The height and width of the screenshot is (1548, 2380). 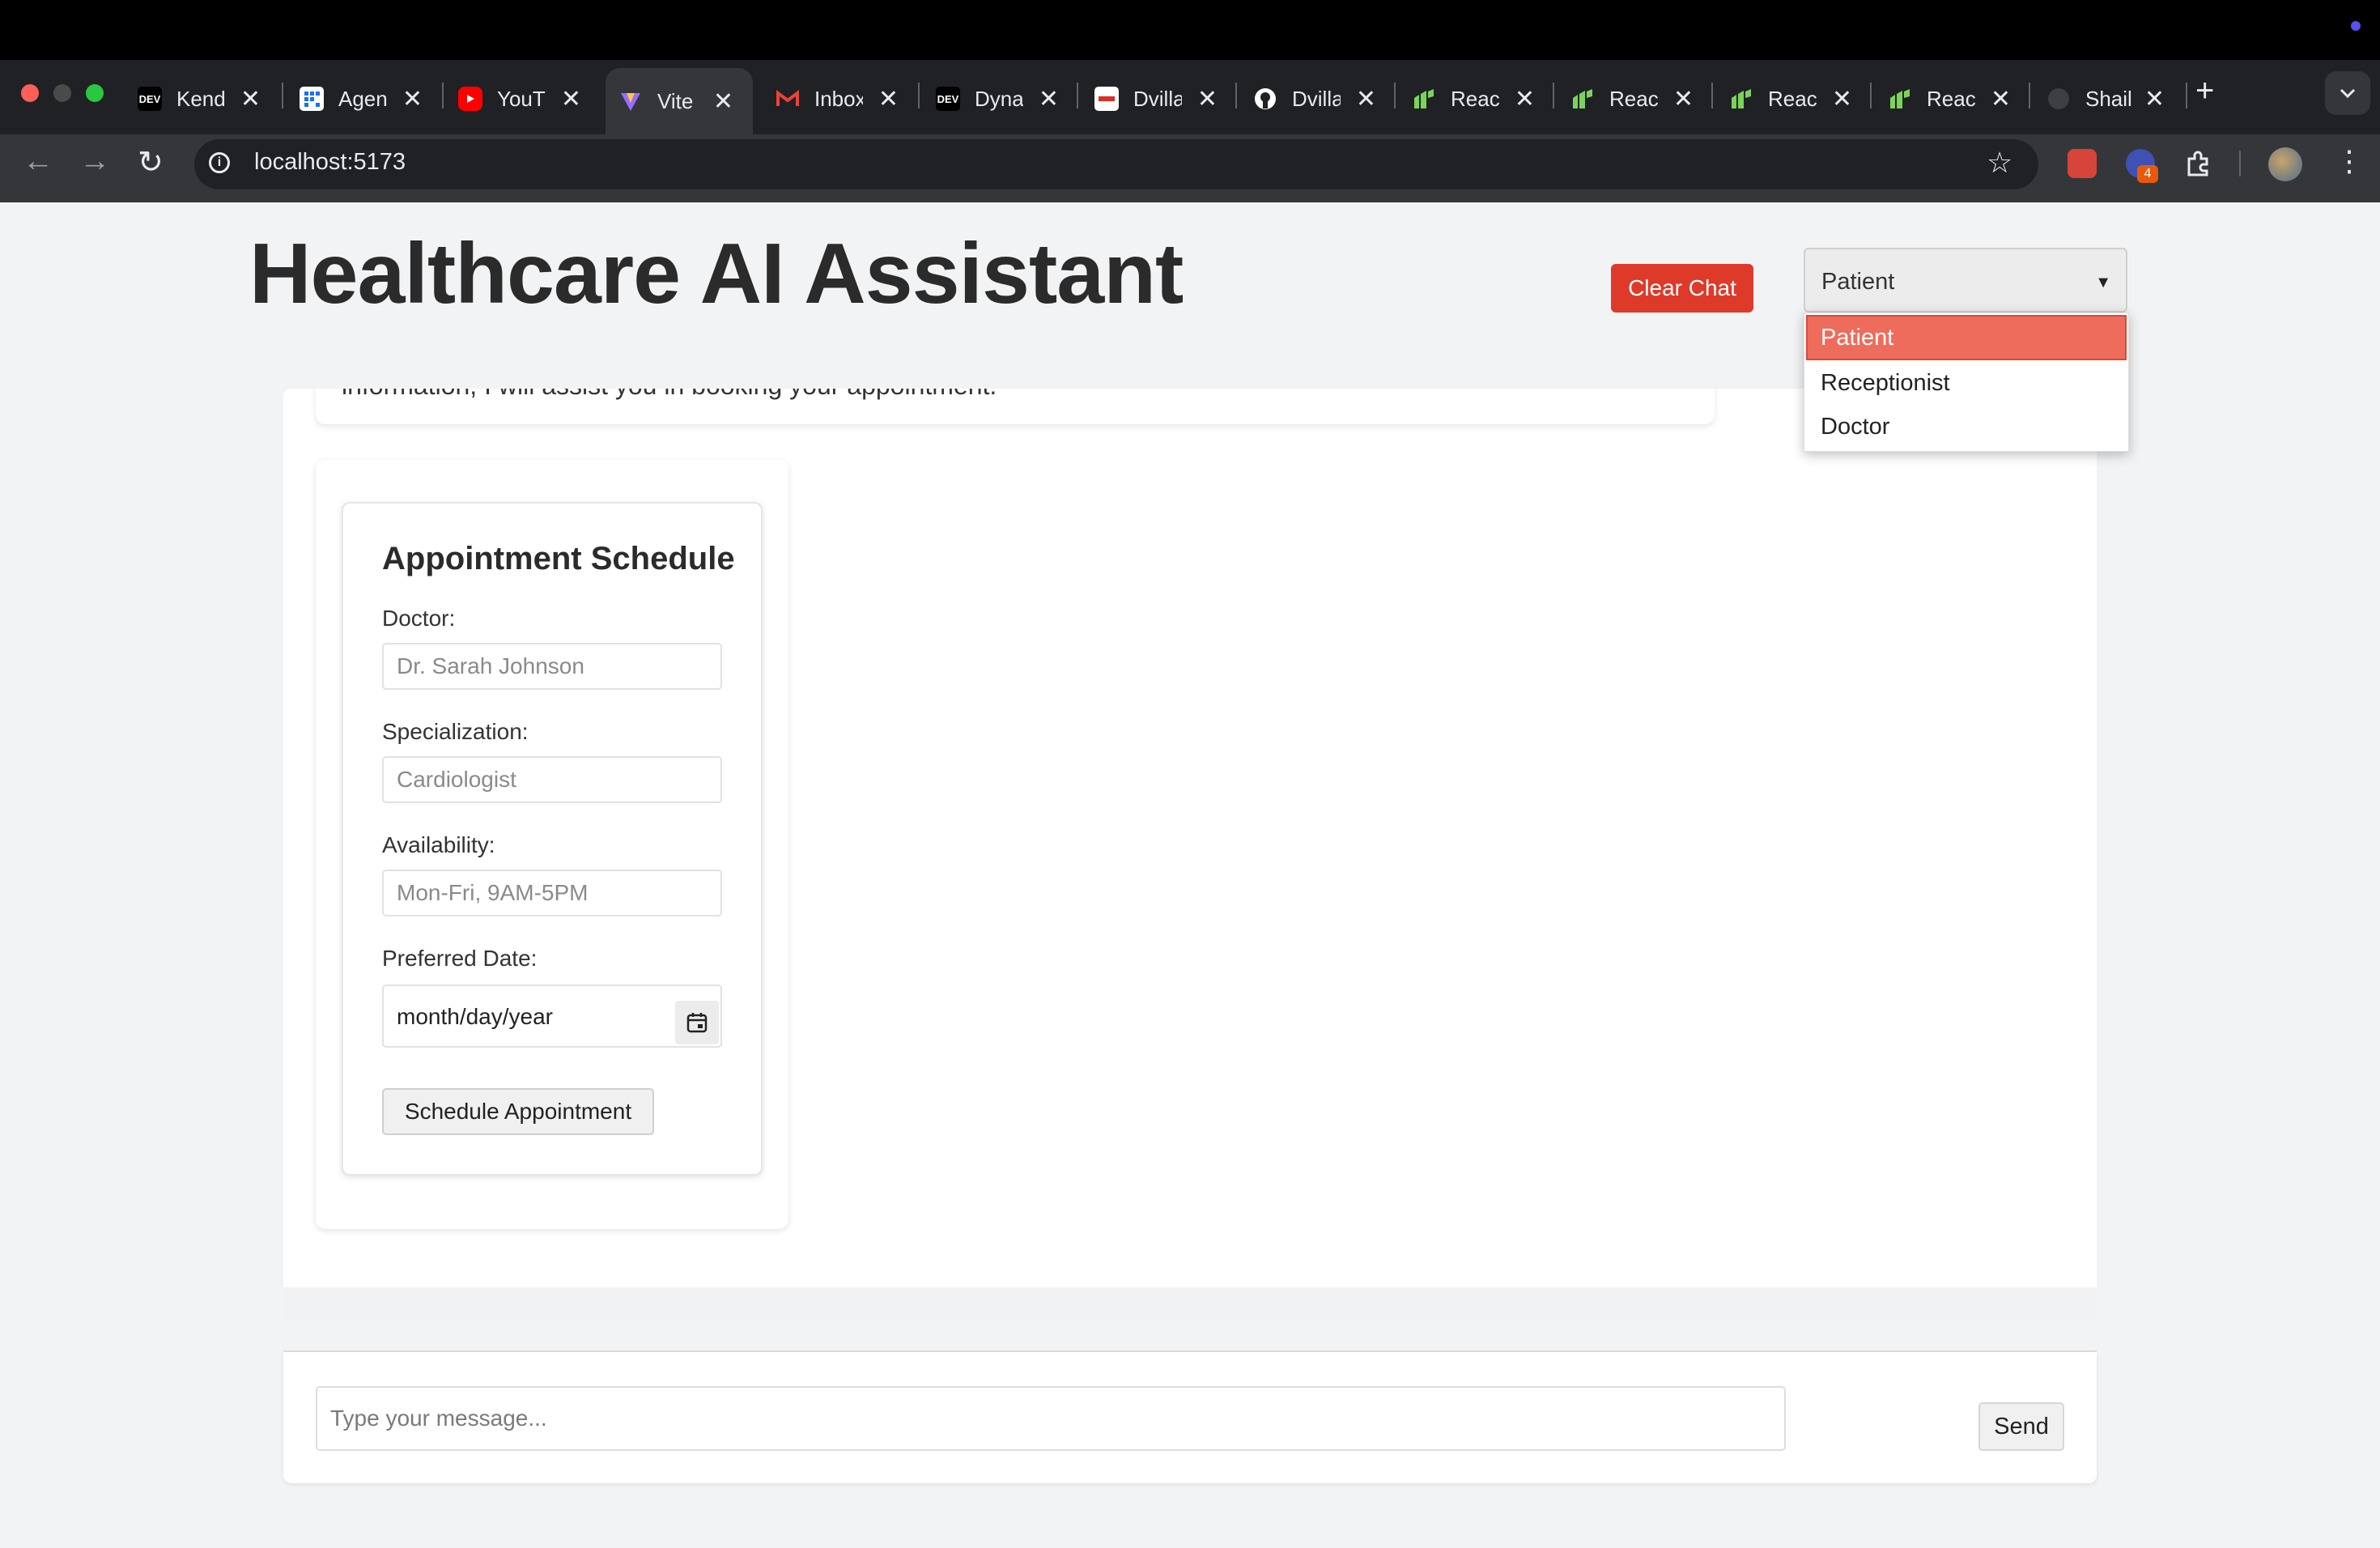 I want to click on send-button: Send, so click(x=2021, y=1426).